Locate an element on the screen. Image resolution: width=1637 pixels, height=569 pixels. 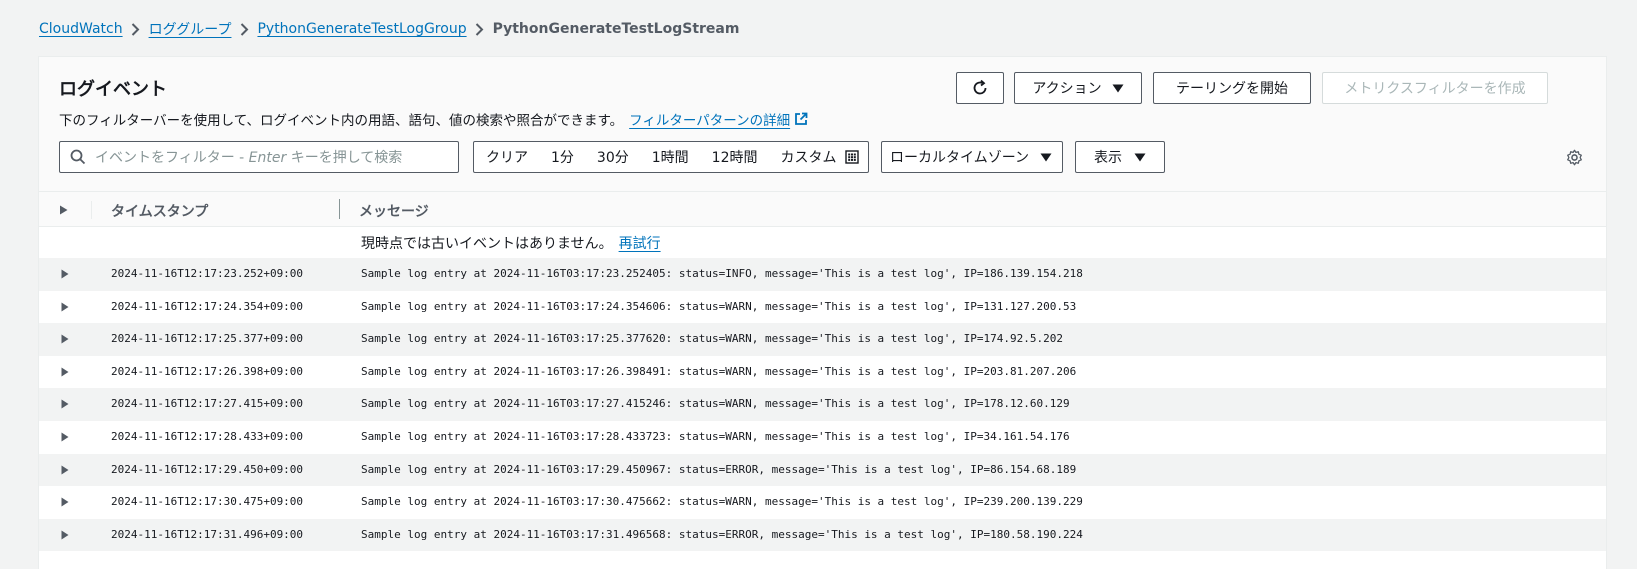
retry-link: 再試行 is located at coordinates (640, 243).